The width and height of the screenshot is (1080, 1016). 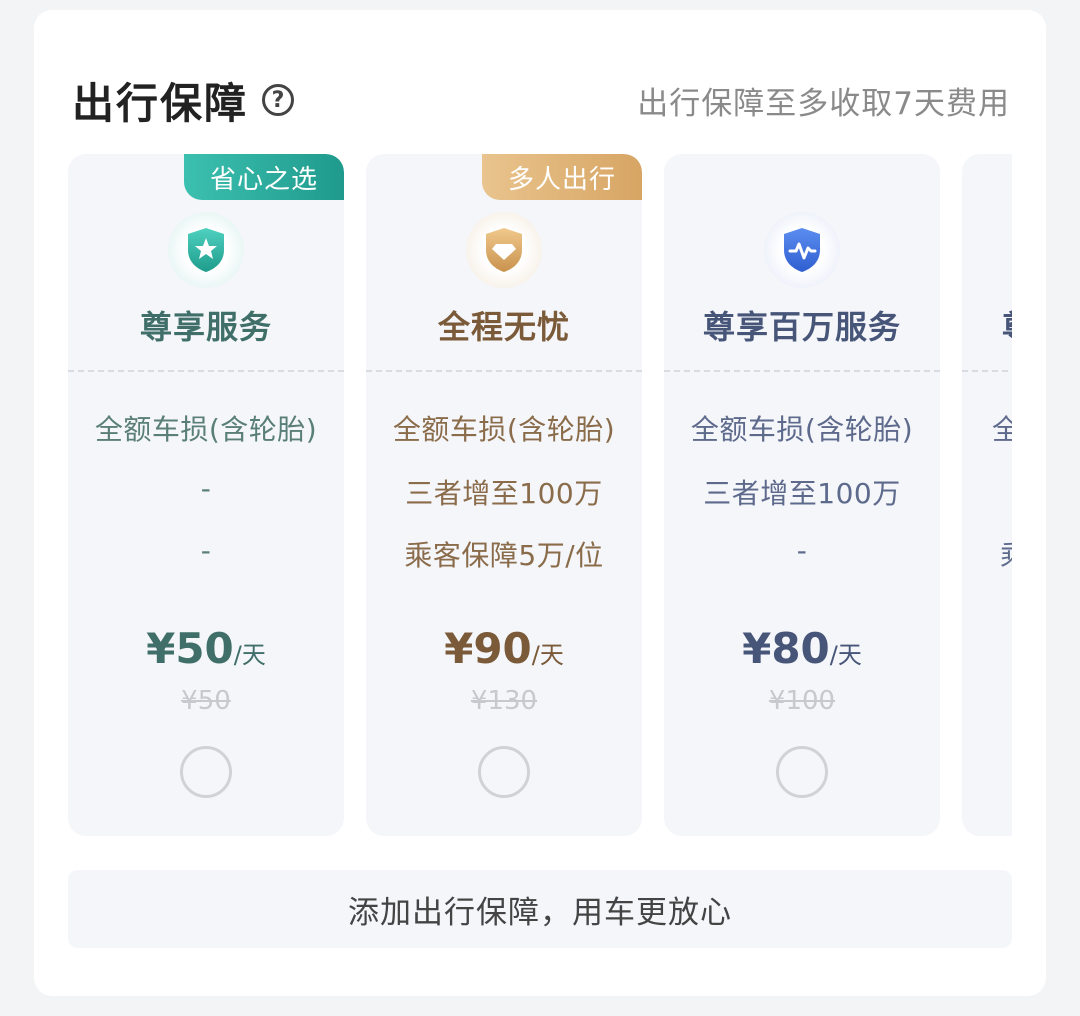 I want to click on original-price: ¥100, so click(x=802, y=701).